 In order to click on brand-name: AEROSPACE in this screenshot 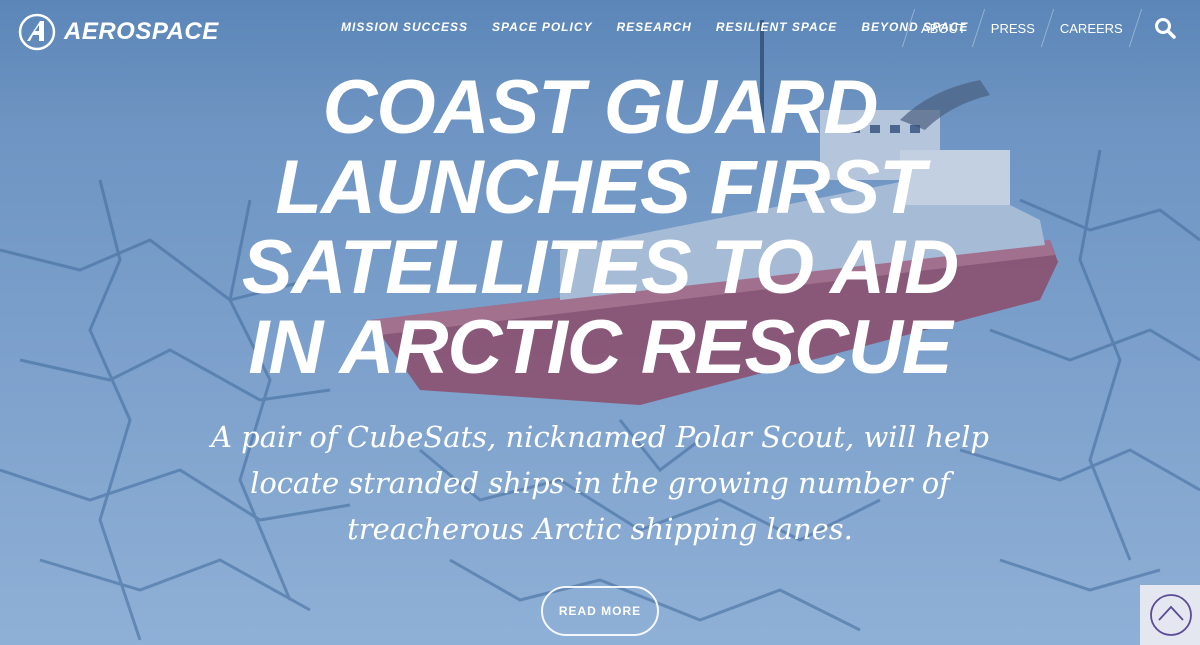, I will do `click(141, 31)`.